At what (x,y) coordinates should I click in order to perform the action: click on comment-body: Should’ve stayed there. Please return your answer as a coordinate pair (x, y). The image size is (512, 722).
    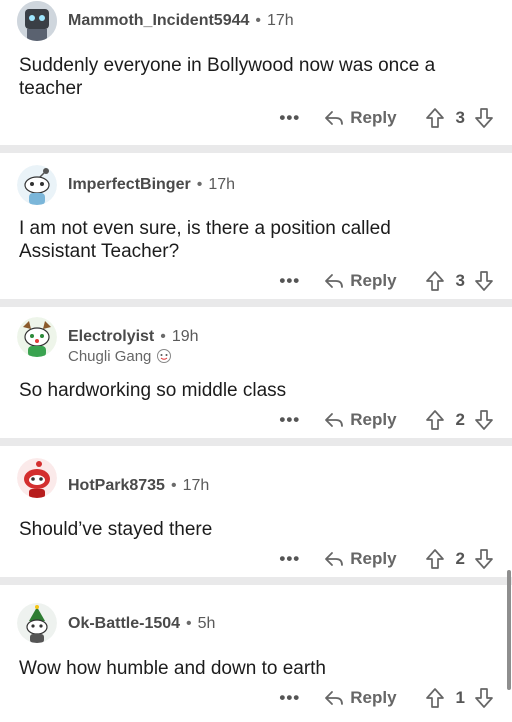
    Looking at the image, I should click on (116, 529).